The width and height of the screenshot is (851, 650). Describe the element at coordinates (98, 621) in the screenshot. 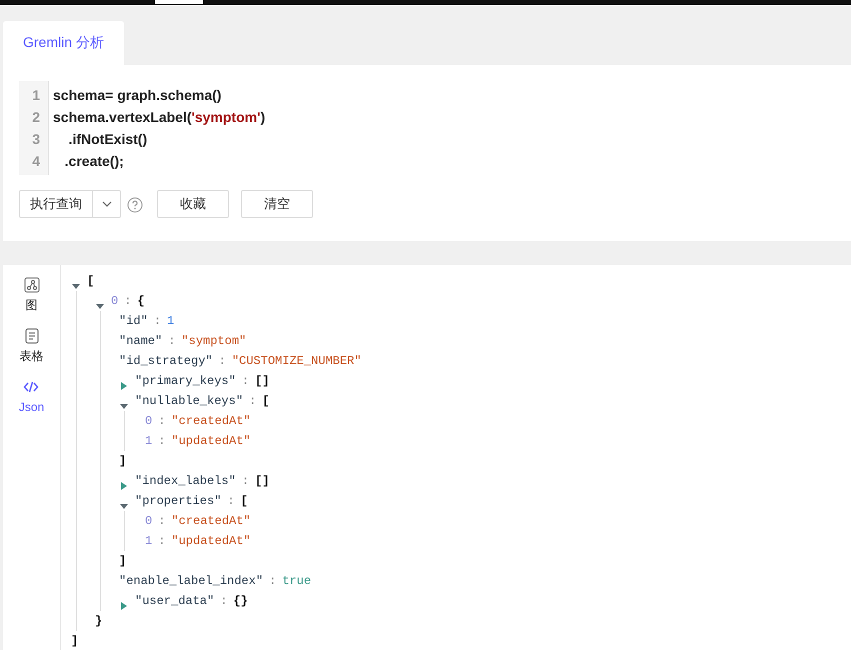

I see `bracket: }` at that location.